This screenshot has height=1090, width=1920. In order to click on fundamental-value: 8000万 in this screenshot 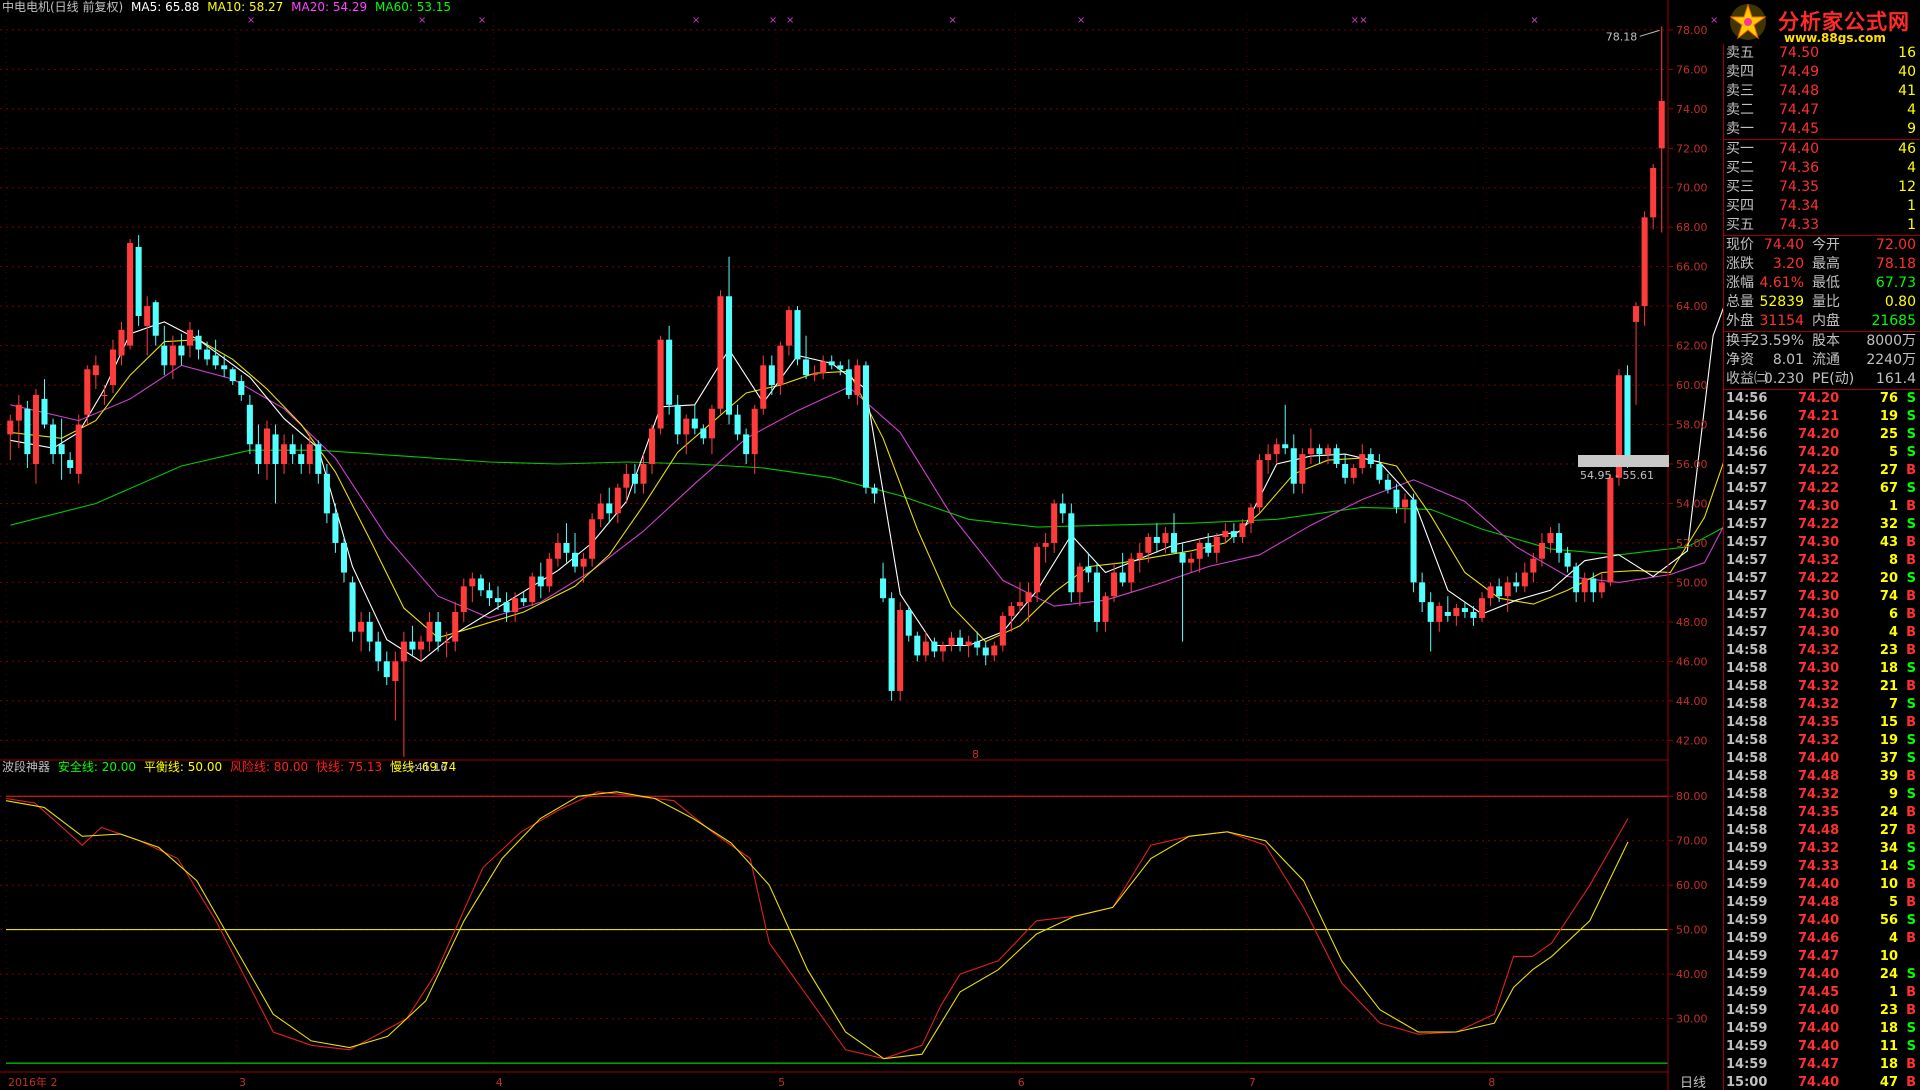, I will do `click(1891, 341)`.